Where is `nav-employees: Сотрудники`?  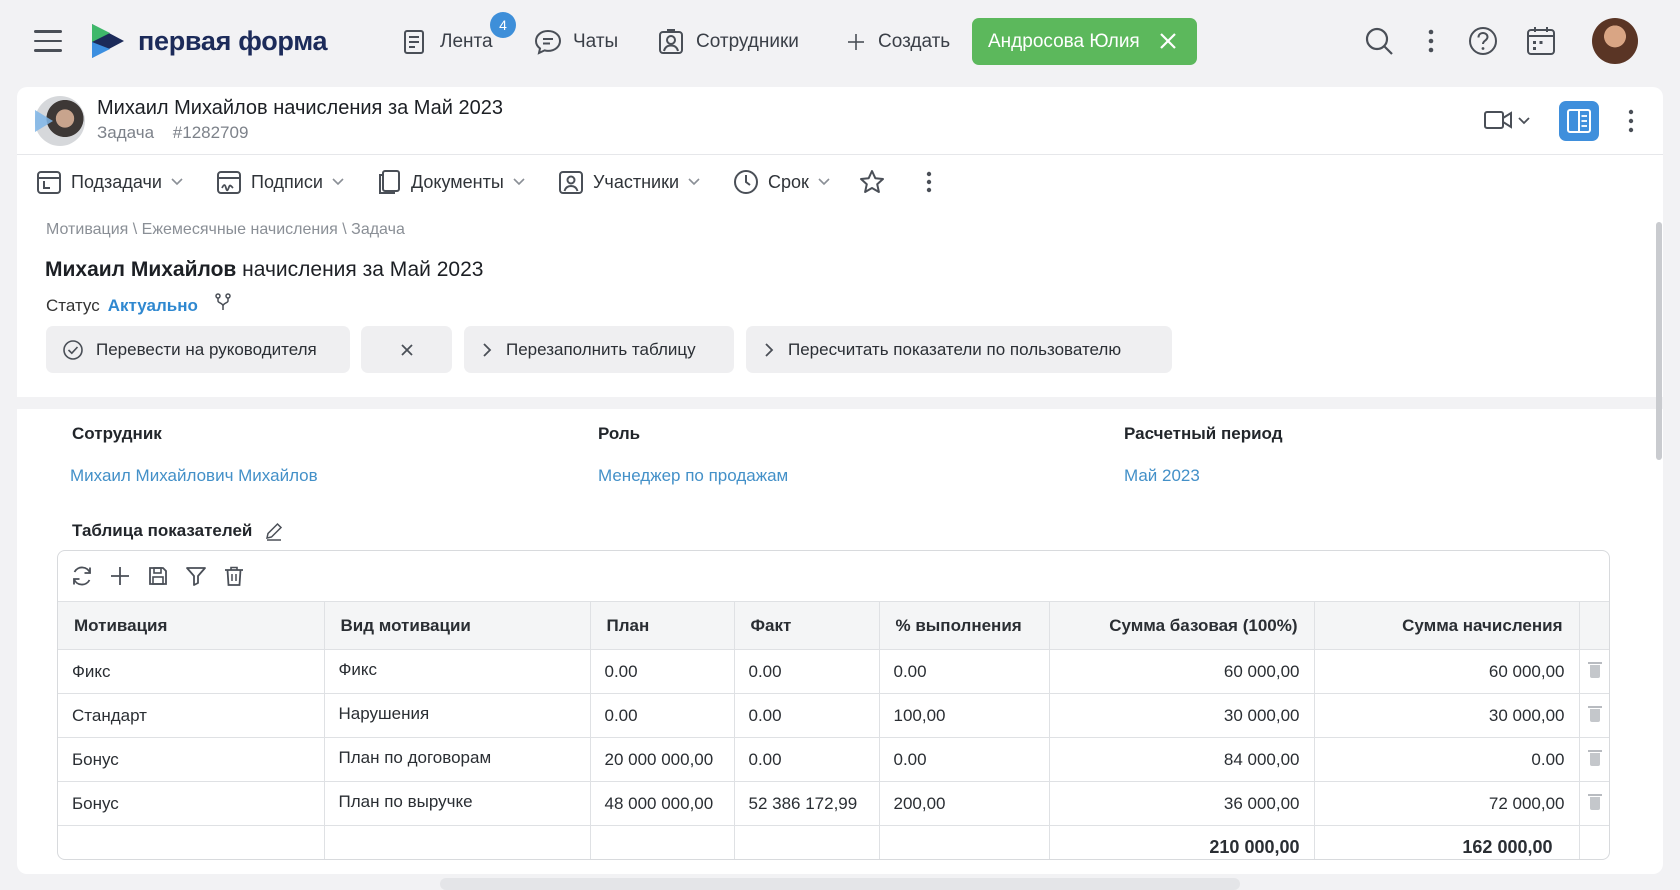
nav-employees: Сотрудники is located at coordinates (727, 42).